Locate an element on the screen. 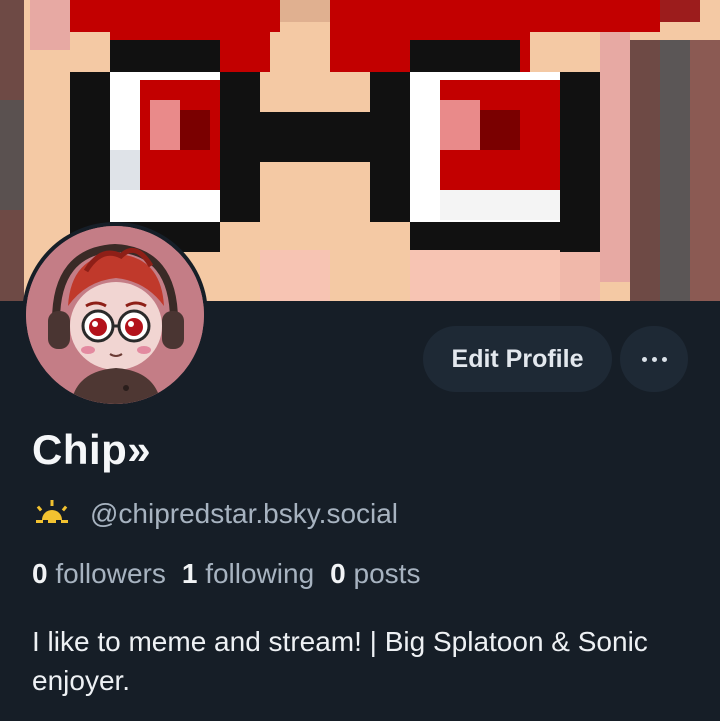  followers-stat: 0 followers is located at coordinates (99, 574).